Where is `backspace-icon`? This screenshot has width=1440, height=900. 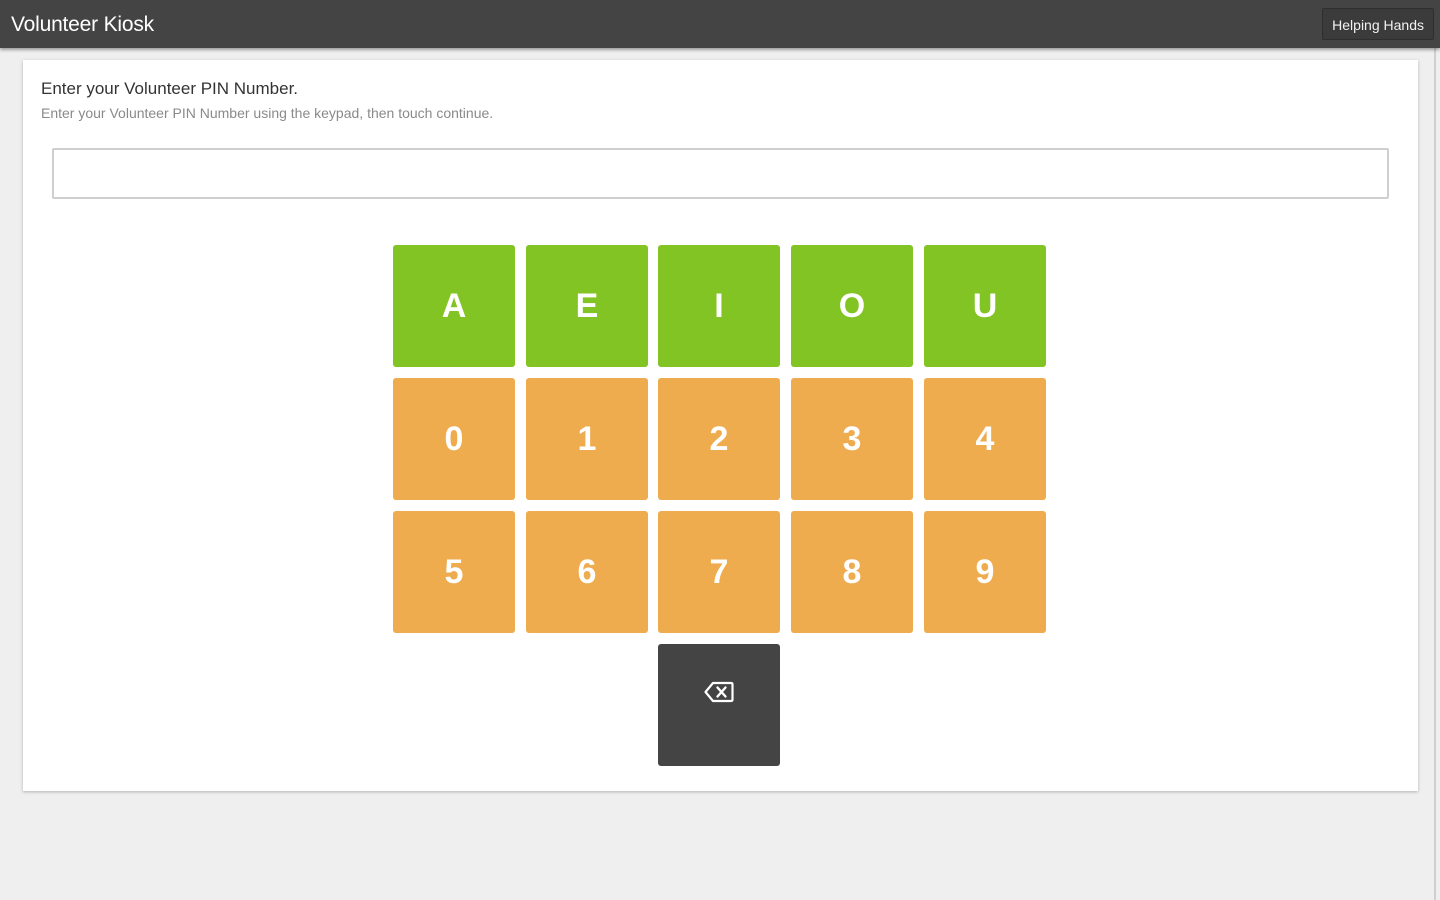 backspace-icon is located at coordinates (719, 692).